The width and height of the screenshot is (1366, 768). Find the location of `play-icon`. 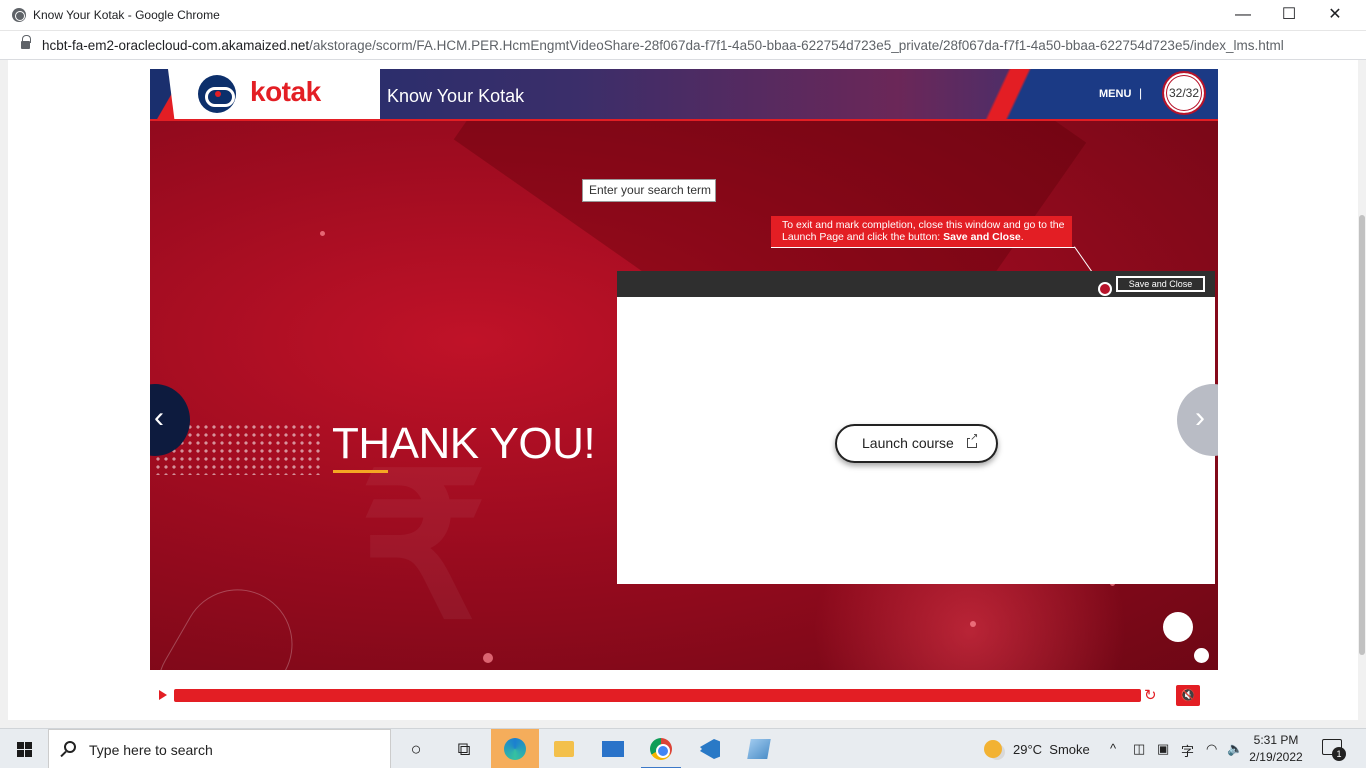

play-icon is located at coordinates (163, 695).